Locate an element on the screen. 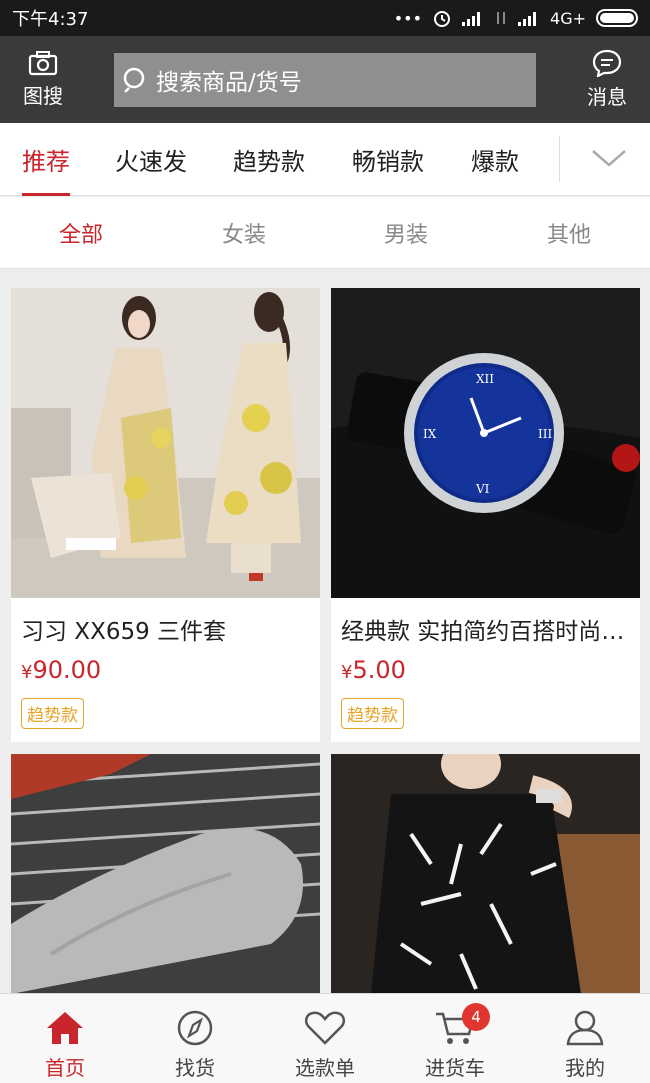 This screenshot has width=650, height=1083. tab-trending: 趋势款 is located at coordinates (269, 159).